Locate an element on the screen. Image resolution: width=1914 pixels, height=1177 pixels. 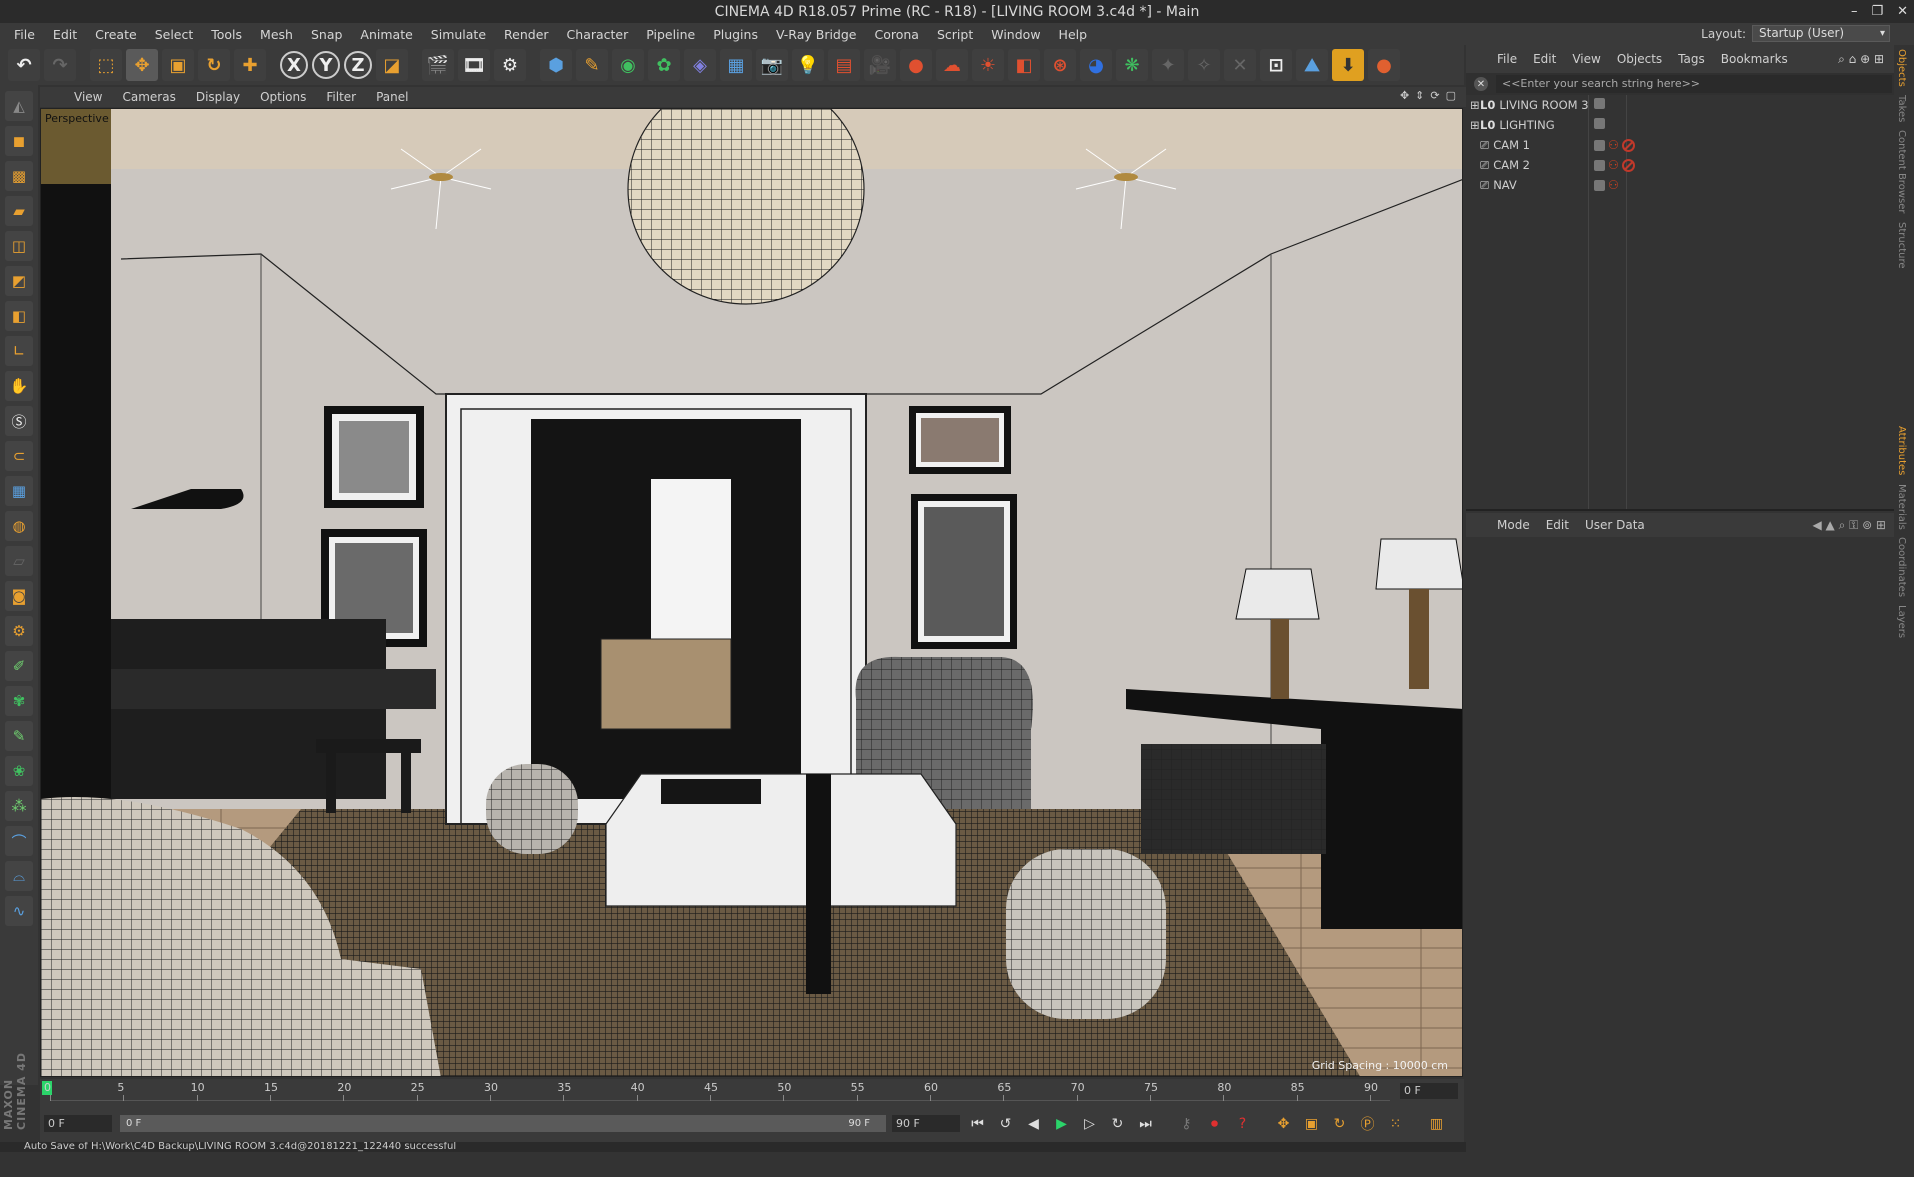
autokey-icon: ? is located at coordinates (1242, 1123).